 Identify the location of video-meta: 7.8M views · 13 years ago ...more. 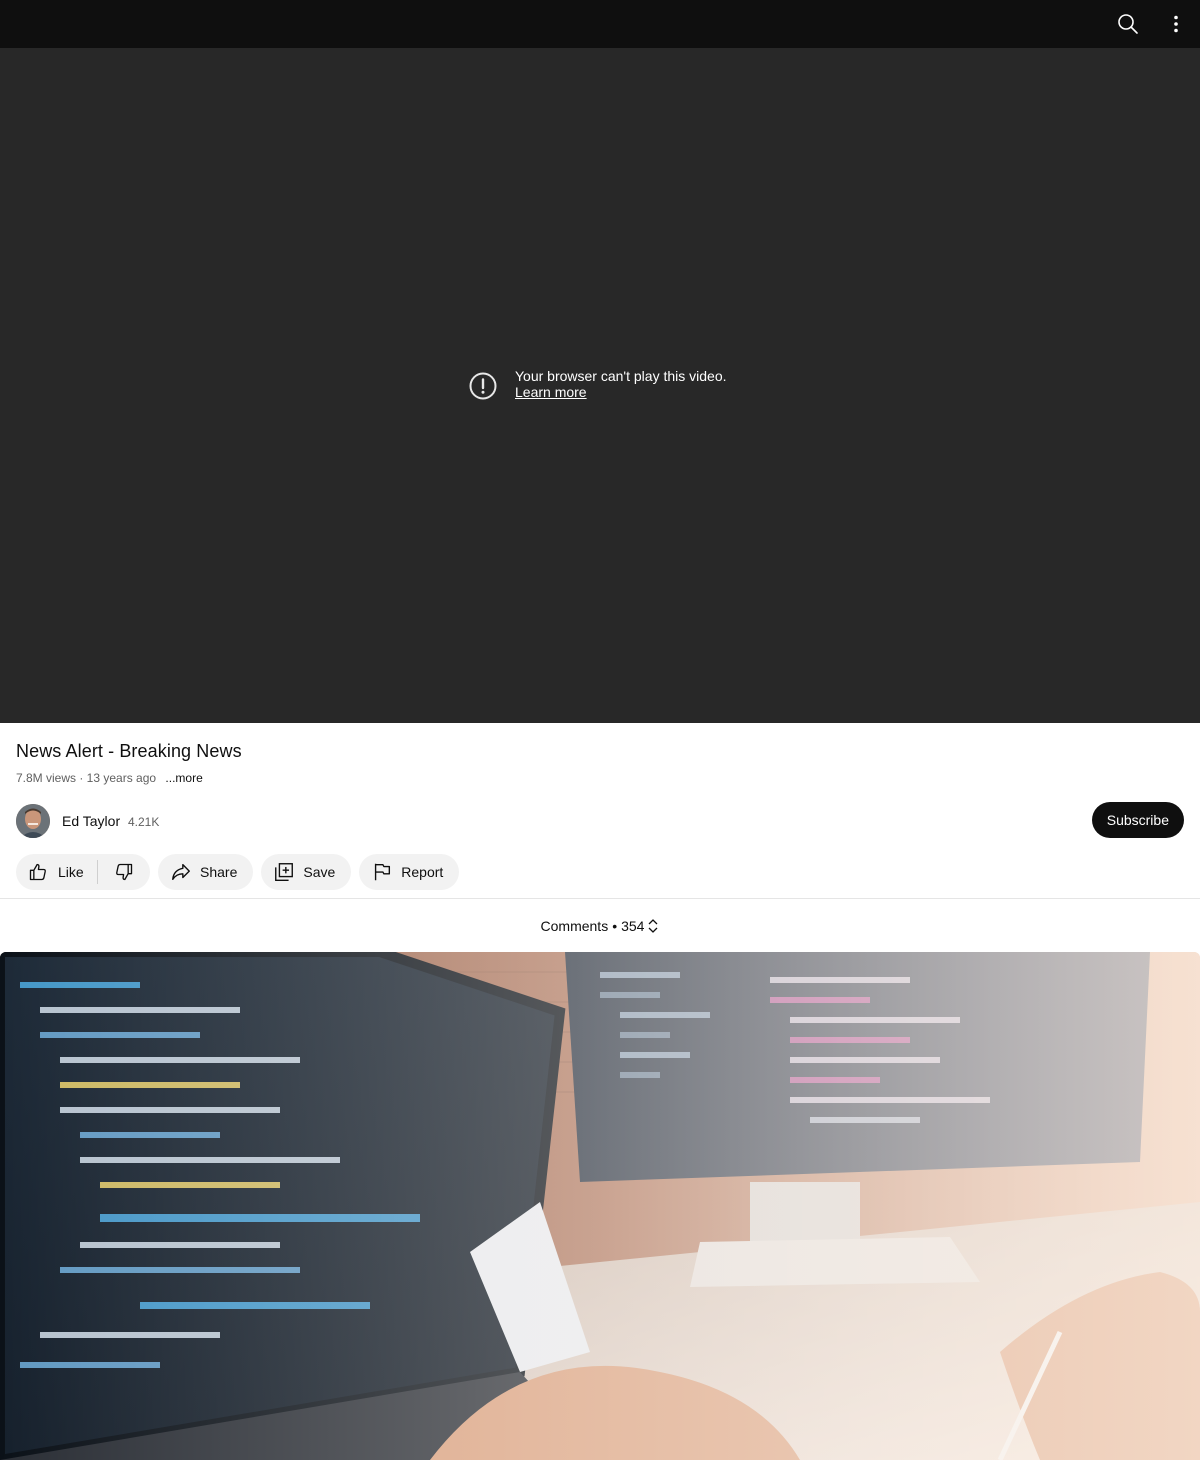
(109, 778).